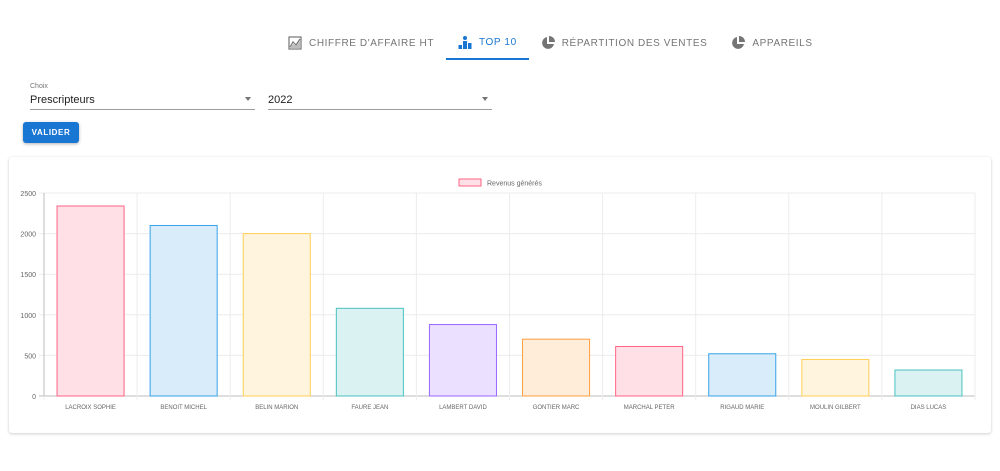  I want to click on x-tick-label: MARCHAL PETER, so click(649, 408).